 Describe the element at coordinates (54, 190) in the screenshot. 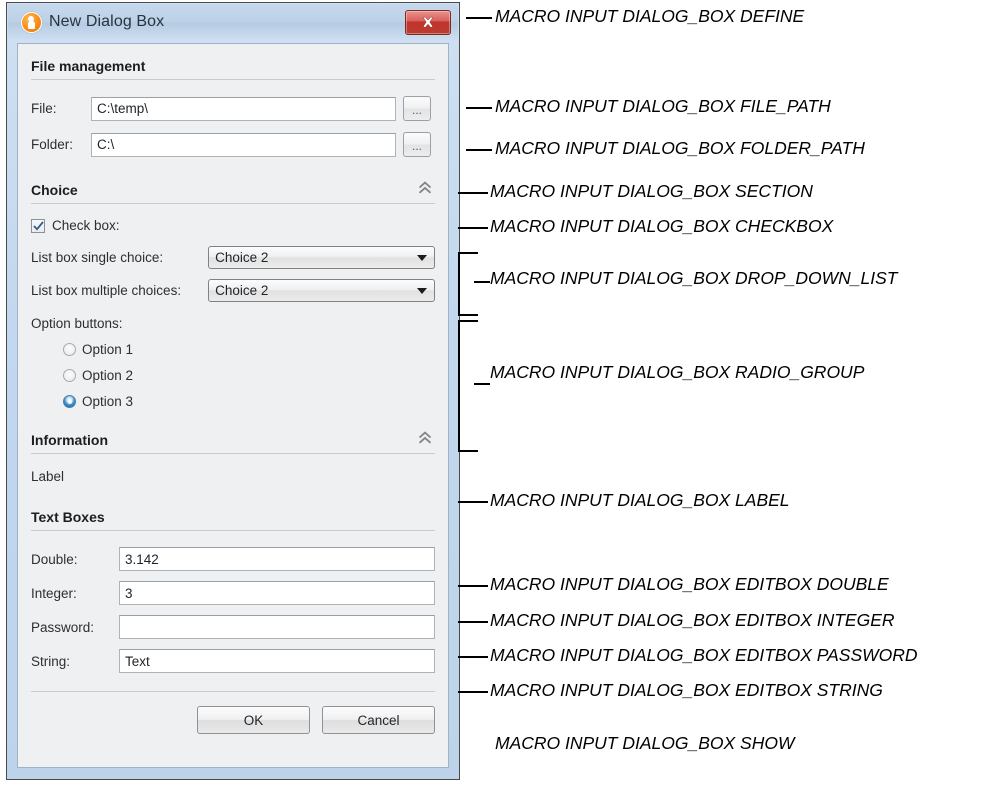

I see `section-title: Choice` at that location.